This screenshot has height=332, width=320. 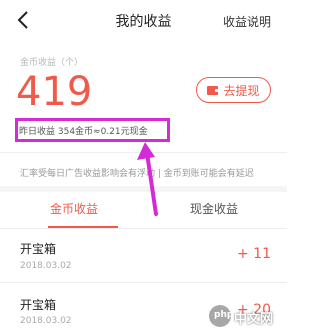 What do you see at coordinates (147, 179) in the screenshot?
I see `annotation-arrow-icon` at bounding box center [147, 179].